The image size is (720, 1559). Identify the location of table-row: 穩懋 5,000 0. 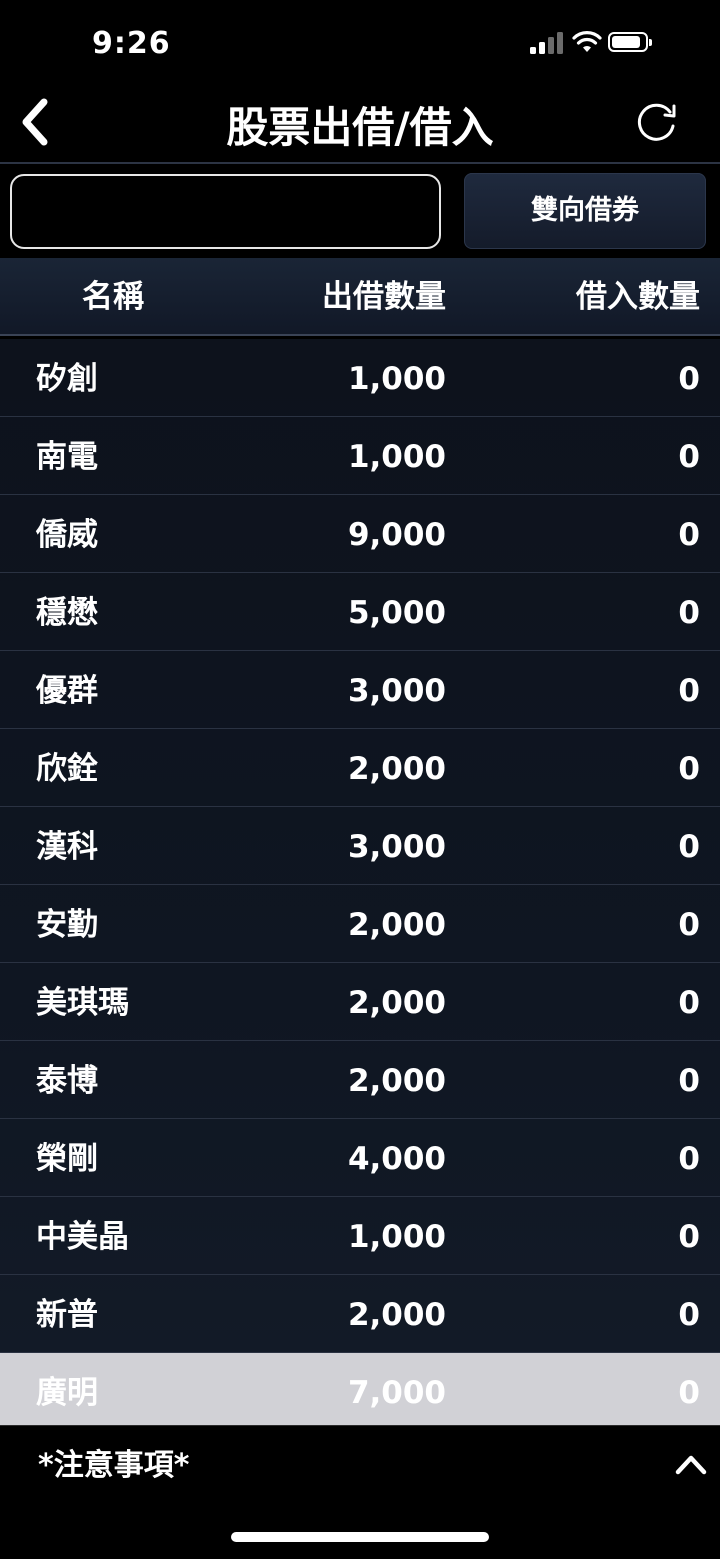
(360, 612).